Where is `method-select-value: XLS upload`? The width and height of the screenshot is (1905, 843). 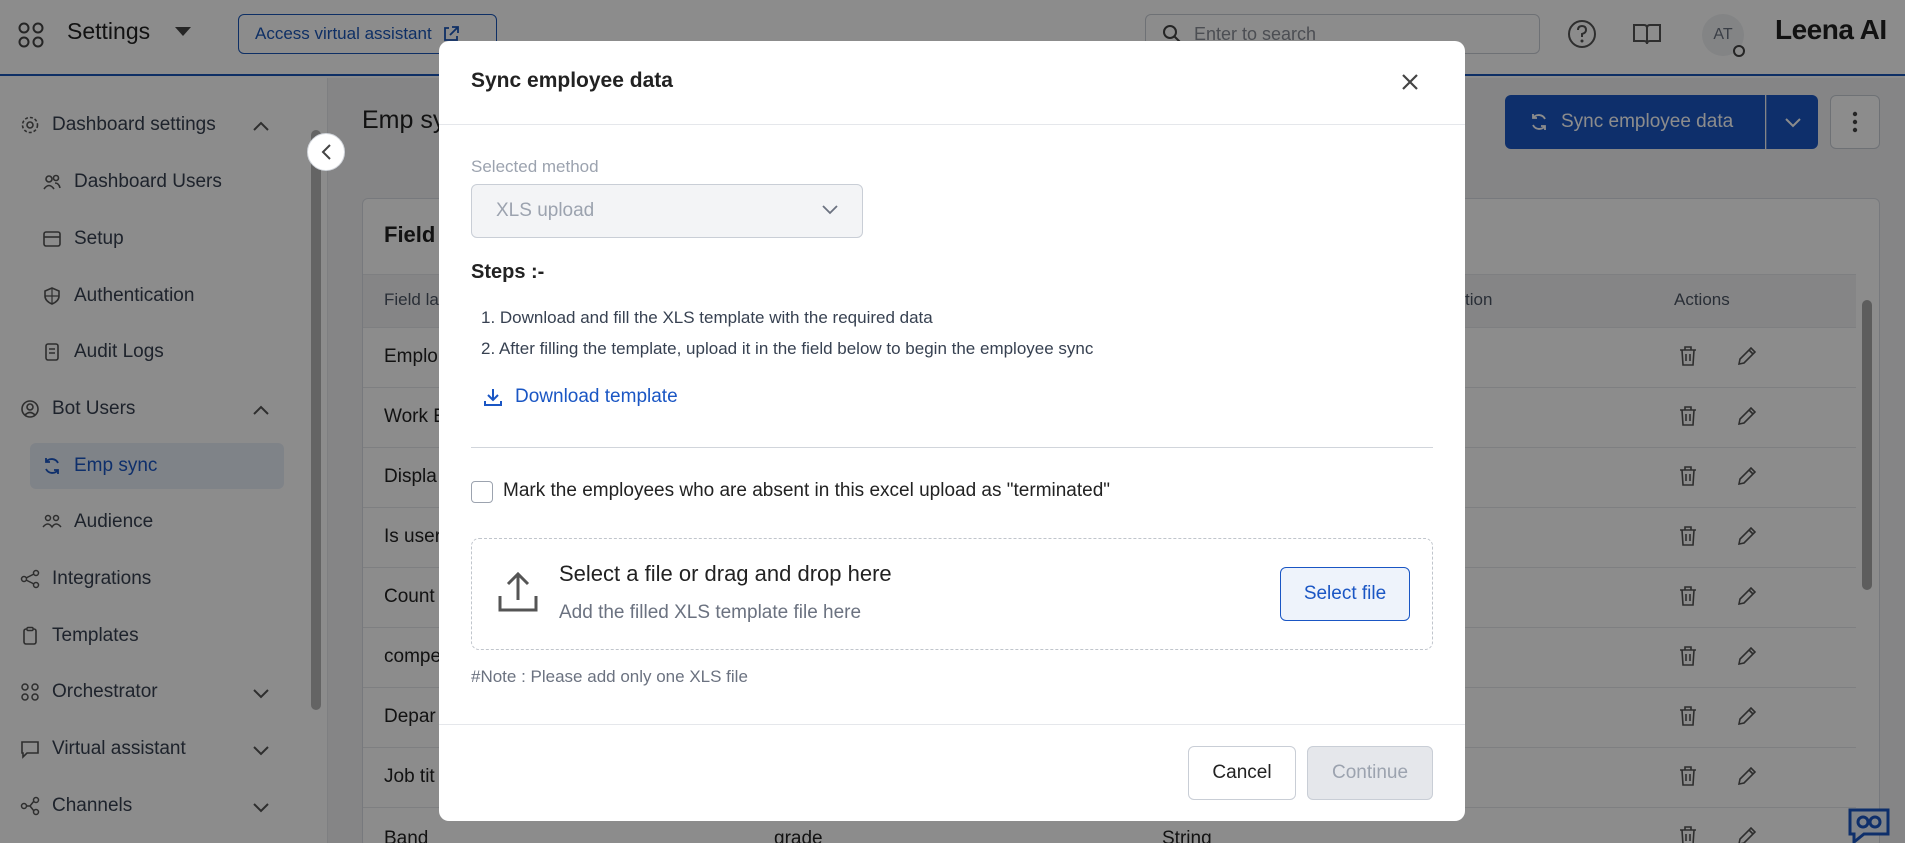
method-select-value: XLS upload is located at coordinates (545, 210).